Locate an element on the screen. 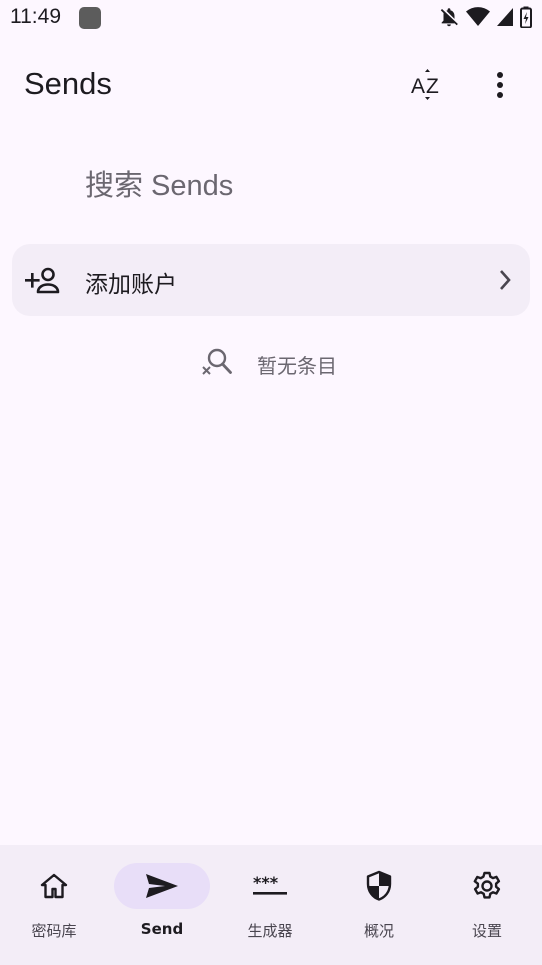  nav-item-settings: 设置 is located at coordinates (487, 905).